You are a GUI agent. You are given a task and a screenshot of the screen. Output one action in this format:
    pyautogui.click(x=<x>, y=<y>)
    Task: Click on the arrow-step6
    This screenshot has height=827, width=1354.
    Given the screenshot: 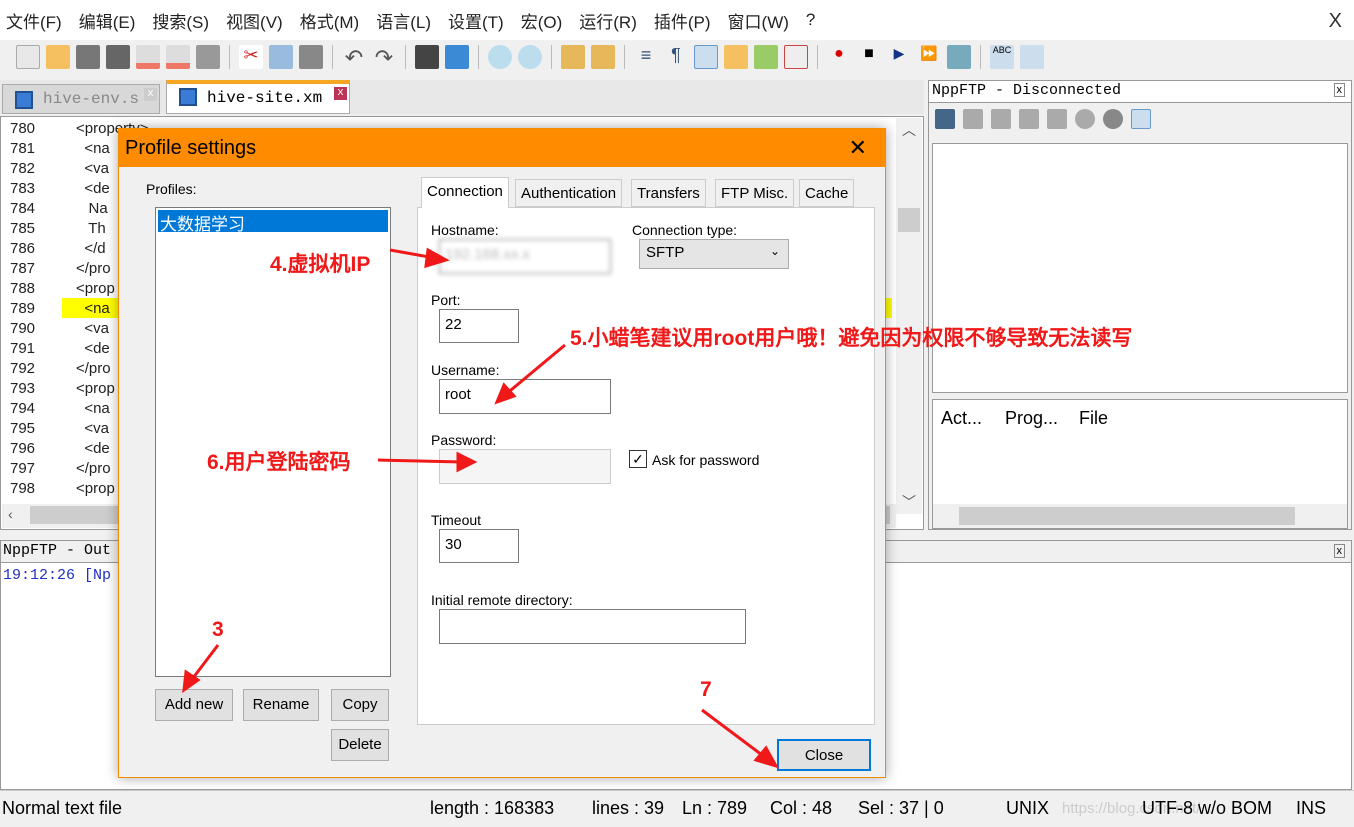 What is the action you would take?
    pyautogui.click(x=420, y=461)
    